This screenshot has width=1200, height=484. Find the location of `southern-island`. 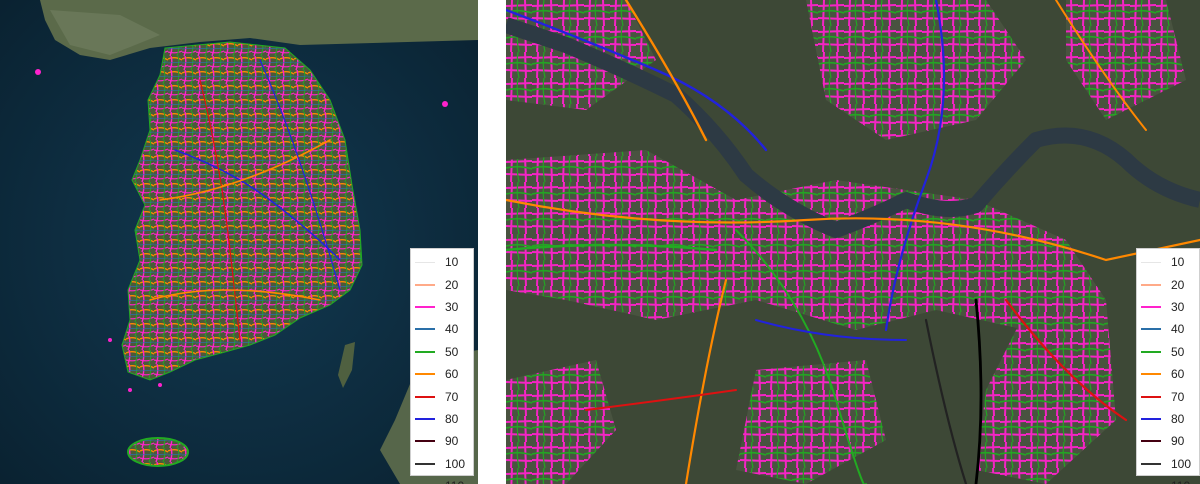

southern-island is located at coordinates (158, 452).